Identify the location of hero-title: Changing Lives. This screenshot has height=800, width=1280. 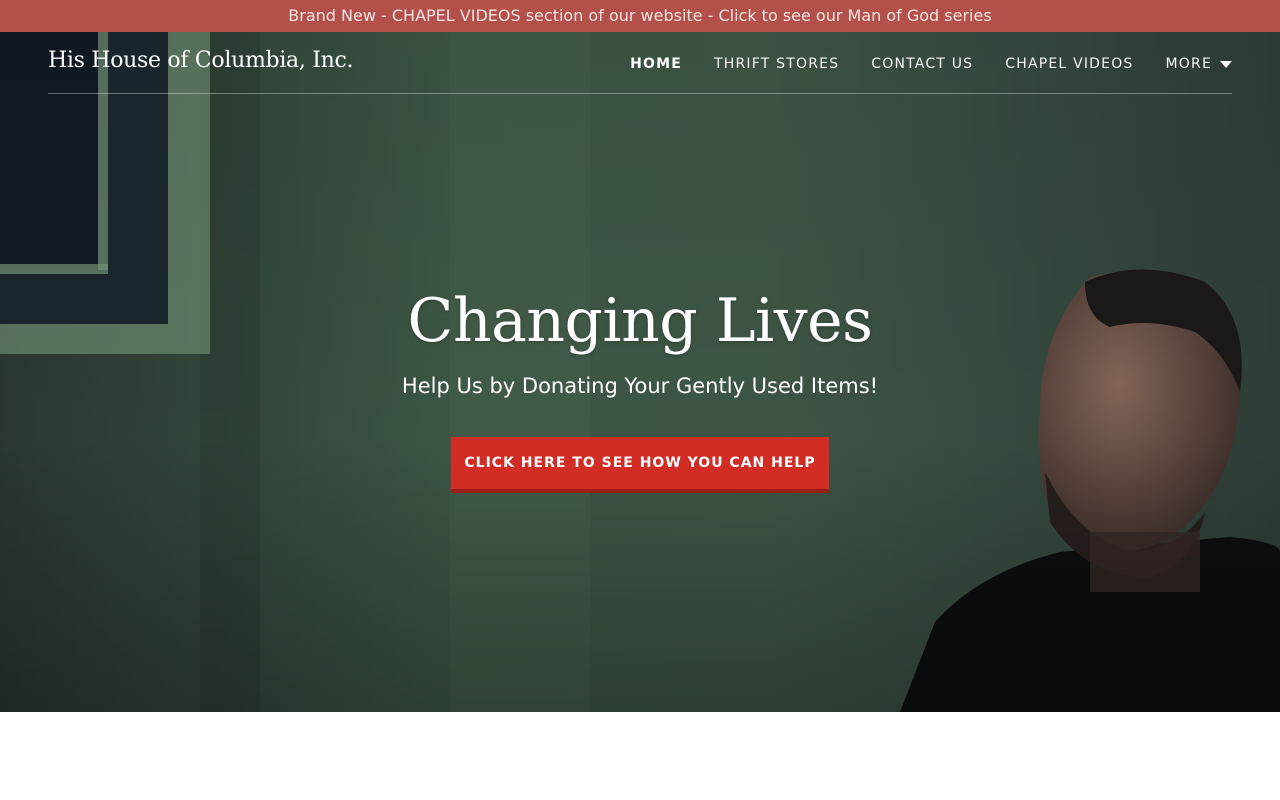
(640, 321).